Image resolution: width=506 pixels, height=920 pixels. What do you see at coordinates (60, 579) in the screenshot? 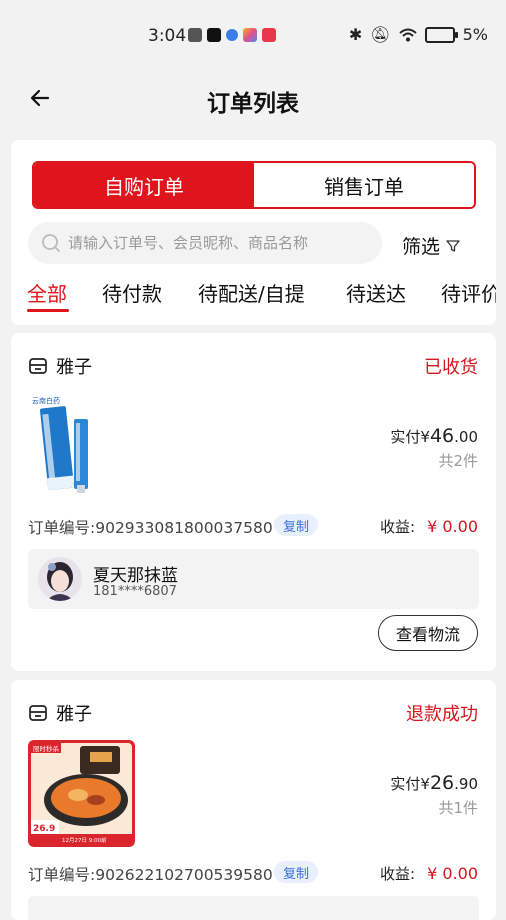
I see `avatar` at bounding box center [60, 579].